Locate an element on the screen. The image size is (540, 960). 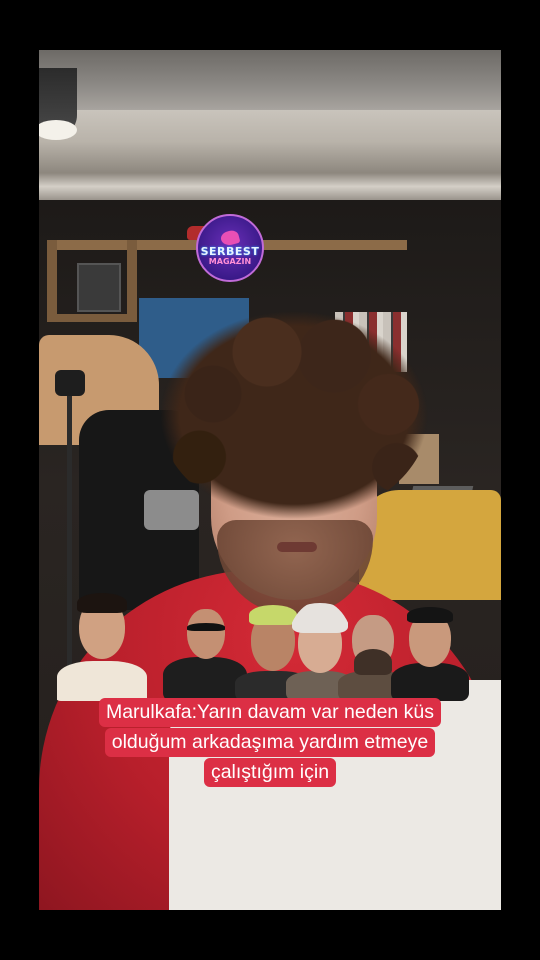
caption-line-3: çalıştığım için is located at coordinates (270, 772).